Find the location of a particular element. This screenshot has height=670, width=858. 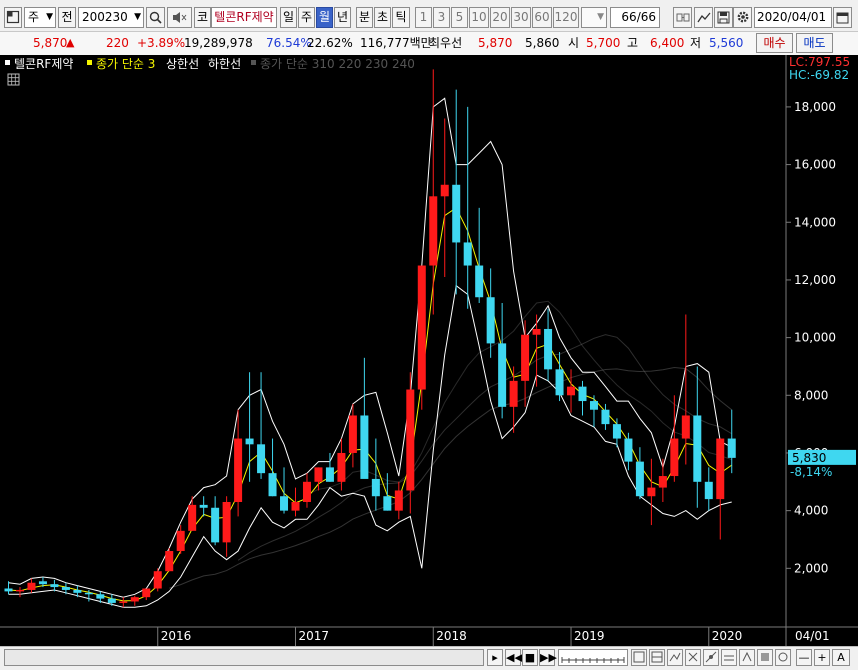

grid-toggle-icon is located at coordinates (13, 79).